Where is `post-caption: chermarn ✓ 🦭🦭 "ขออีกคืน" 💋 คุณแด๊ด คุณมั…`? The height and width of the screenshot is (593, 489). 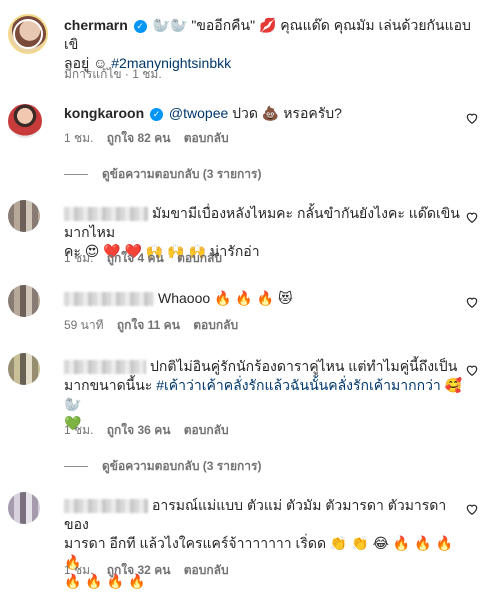 post-caption: chermarn ✓ 🦭🦭 "ขออีกคืน" 💋 คุณแด๊ด คุณมั… is located at coordinates (269, 44).